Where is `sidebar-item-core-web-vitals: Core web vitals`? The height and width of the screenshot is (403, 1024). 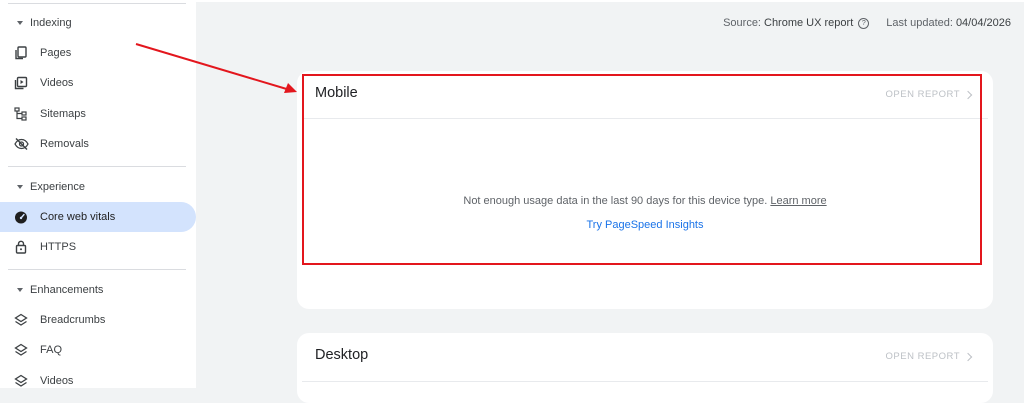
sidebar-item-core-web-vitals: Core web vitals is located at coordinates (98, 217).